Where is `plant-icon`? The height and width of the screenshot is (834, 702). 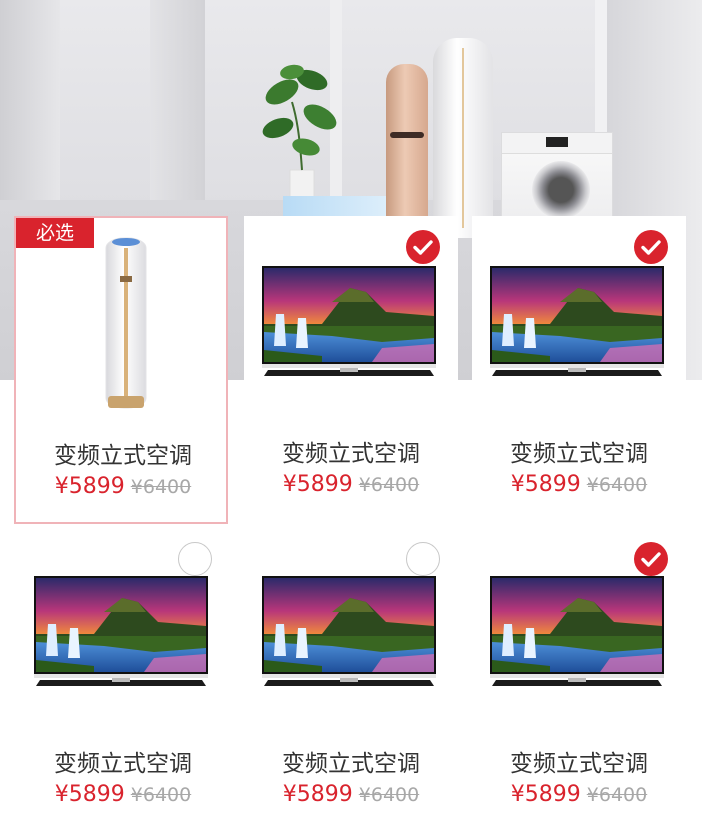
plant-icon is located at coordinates (299, 133).